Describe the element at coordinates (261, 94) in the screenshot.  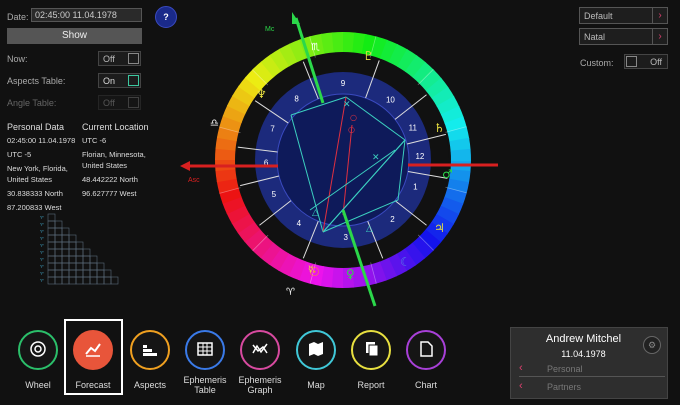
I see `neptune-icon: ♆` at that location.